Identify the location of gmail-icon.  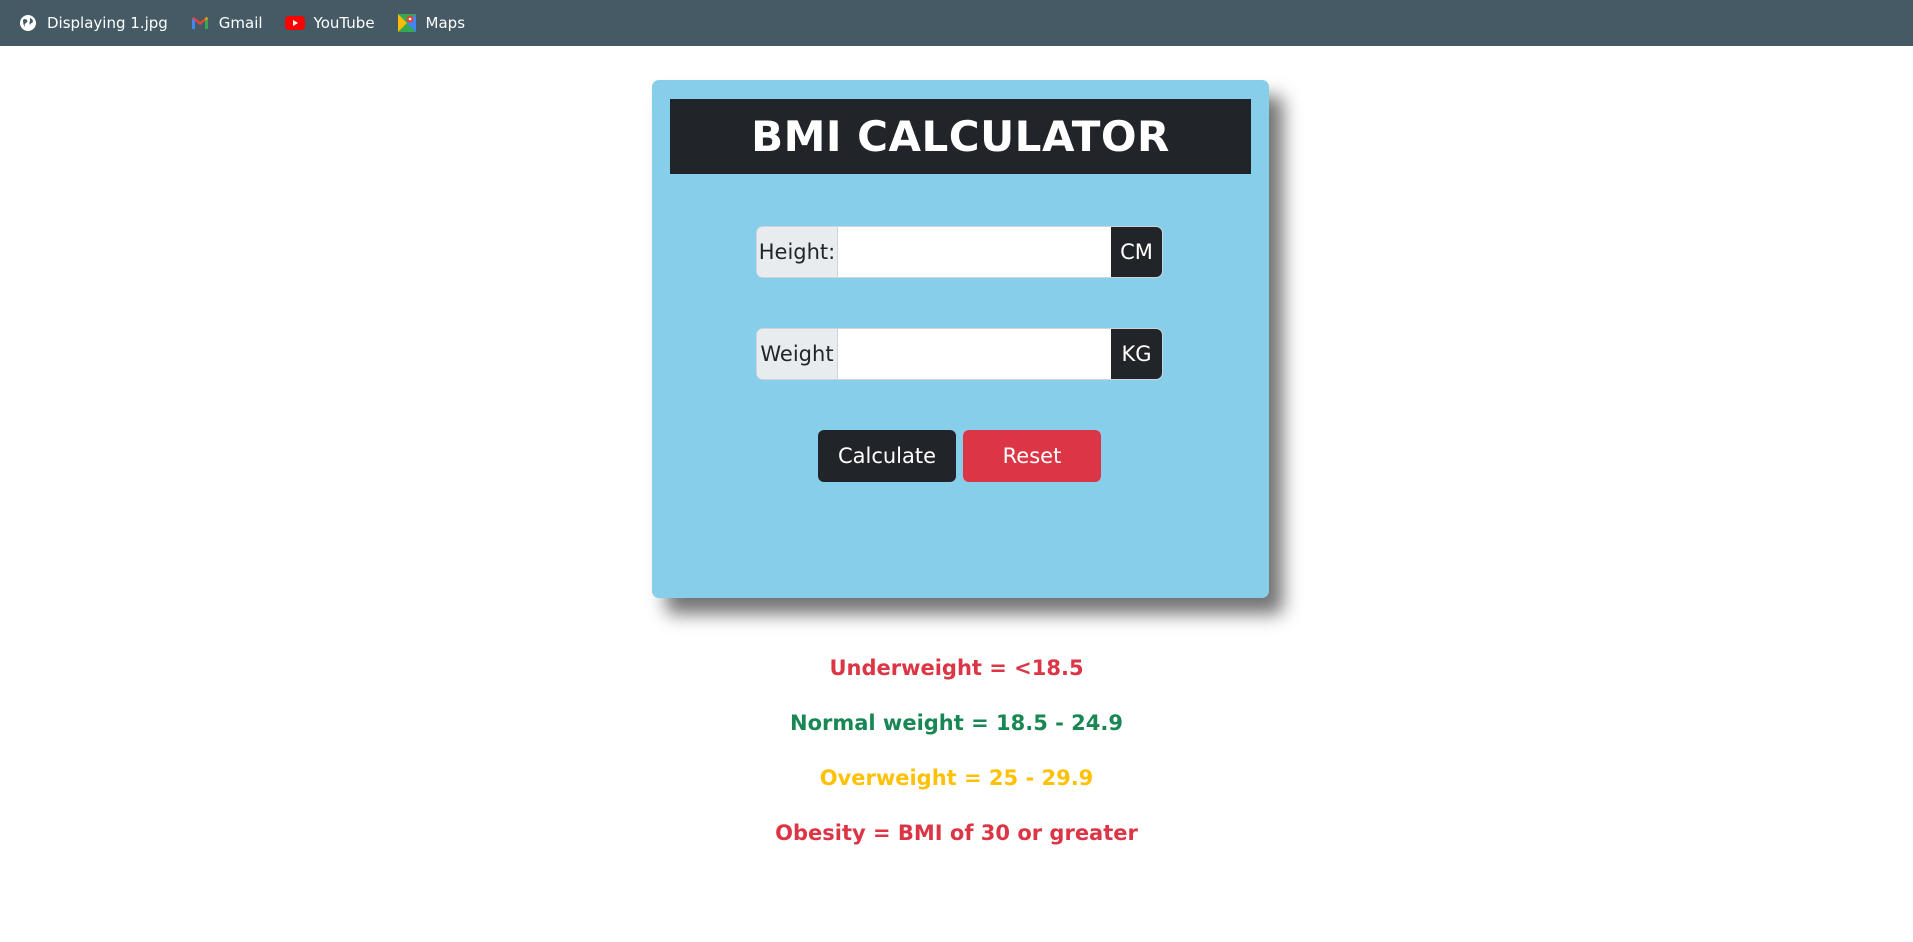
(200, 23).